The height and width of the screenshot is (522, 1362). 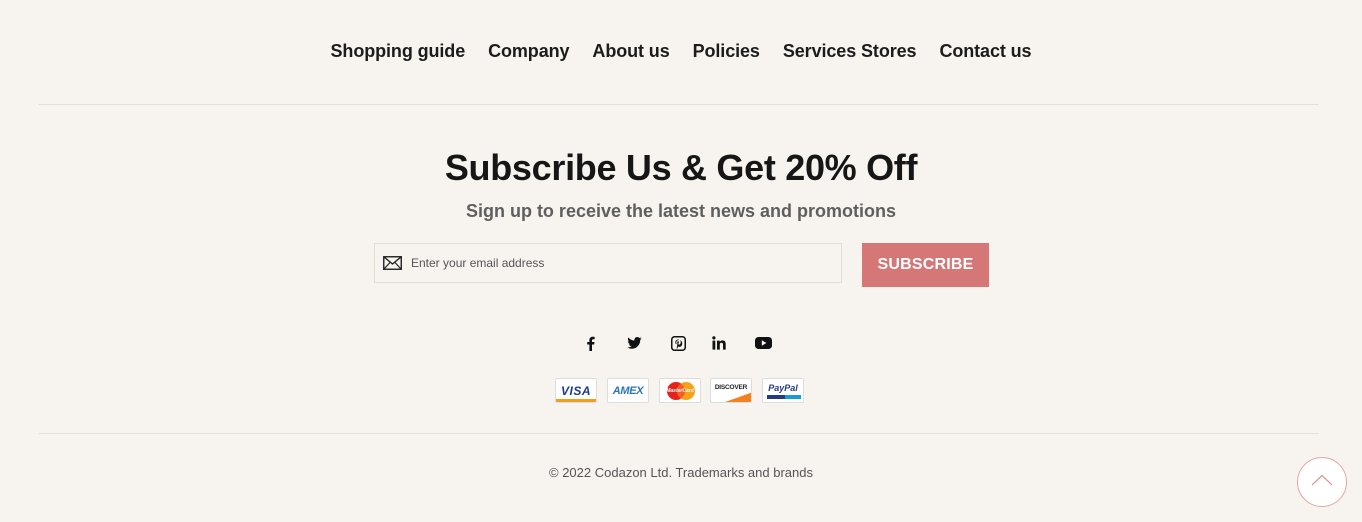 What do you see at coordinates (621, 263) in the screenshot?
I see `email-input` at bounding box center [621, 263].